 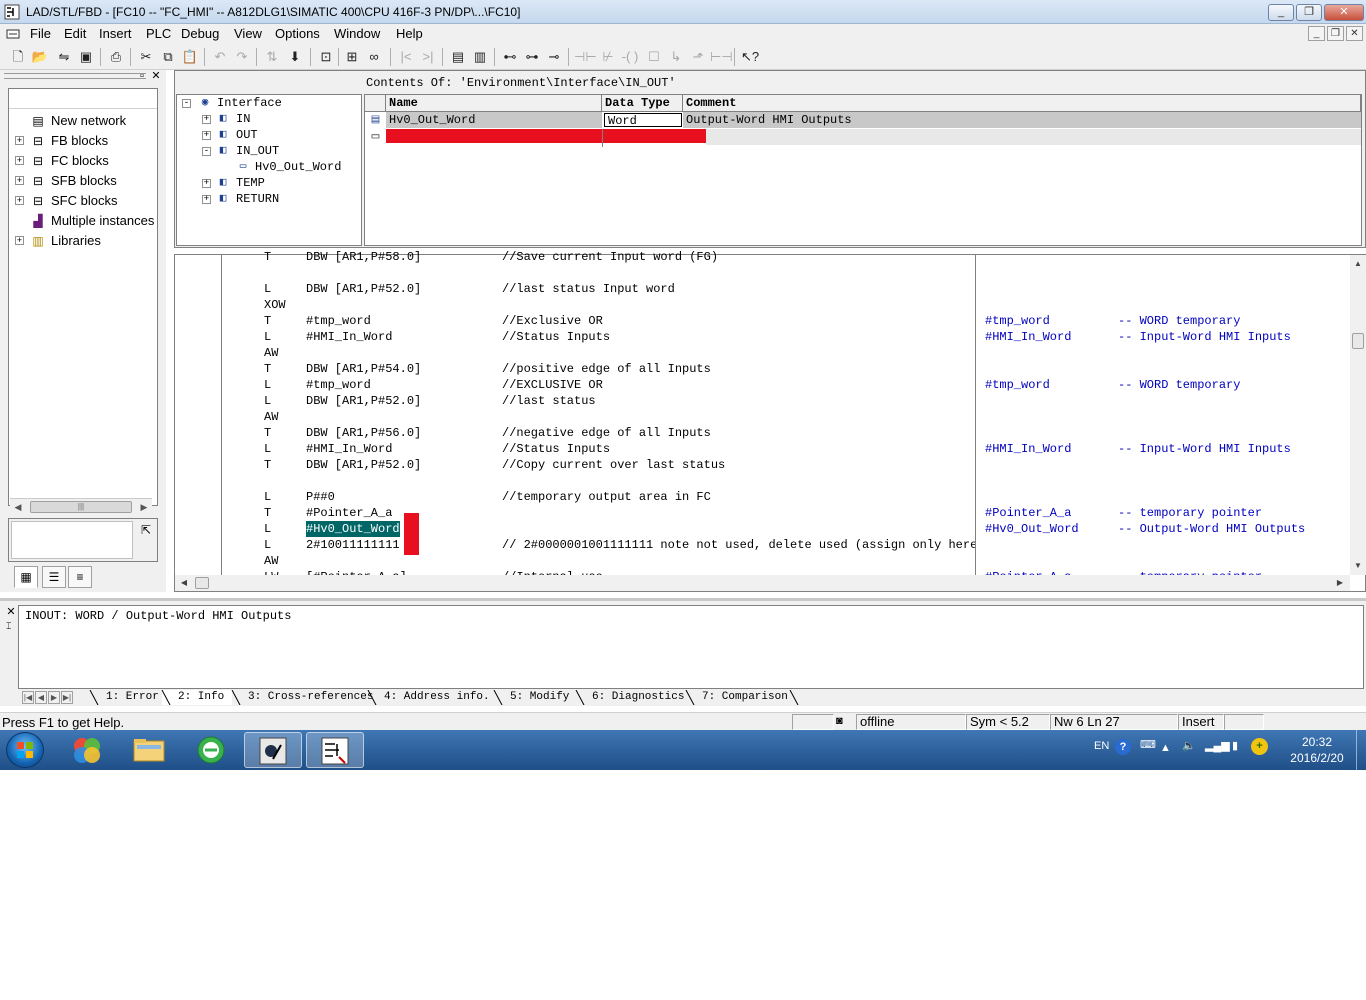 I want to click on taskbar-app-explorer, so click(x=149, y=750).